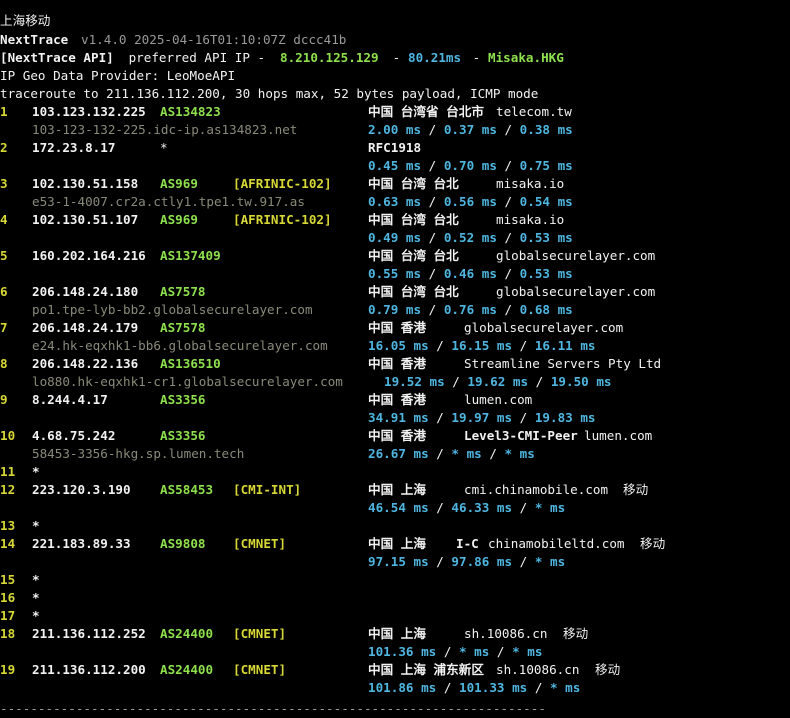 The height and width of the screenshot is (718, 790). I want to click on hop-ip: 160.202.164.216, so click(89, 255).